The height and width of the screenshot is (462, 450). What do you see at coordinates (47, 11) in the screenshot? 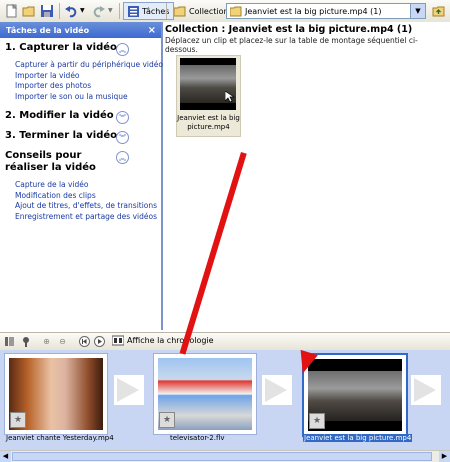
I see `save-icon` at bounding box center [47, 11].